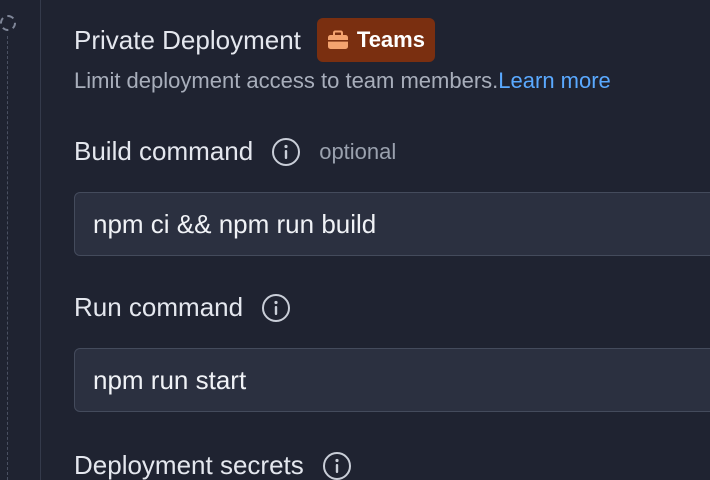  Describe the element at coordinates (164, 151) in the screenshot. I see `build-command-label: Build command` at that location.